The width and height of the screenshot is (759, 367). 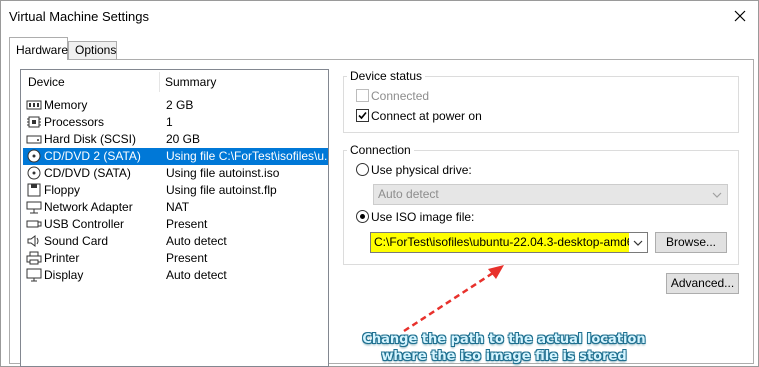 I want to click on device-name: Sound Card, so click(x=76, y=241).